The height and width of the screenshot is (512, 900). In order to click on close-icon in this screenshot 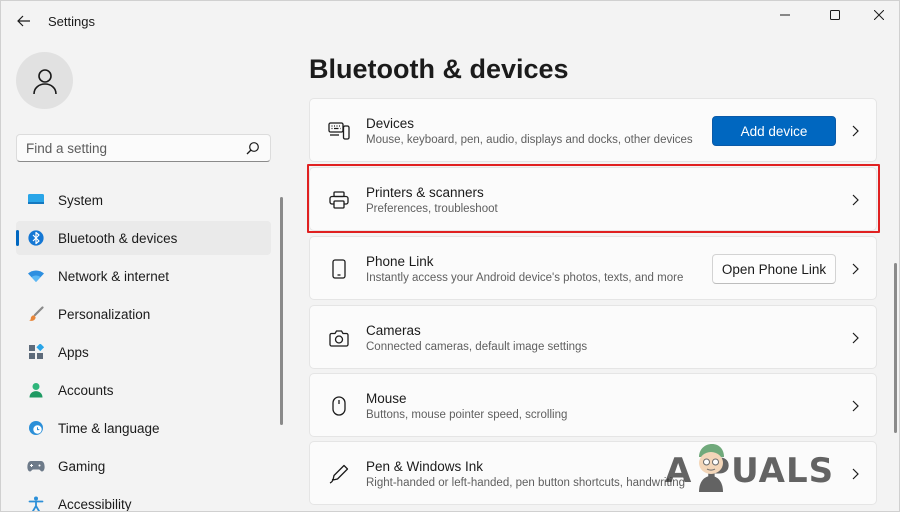, I will do `click(879, 15)`.